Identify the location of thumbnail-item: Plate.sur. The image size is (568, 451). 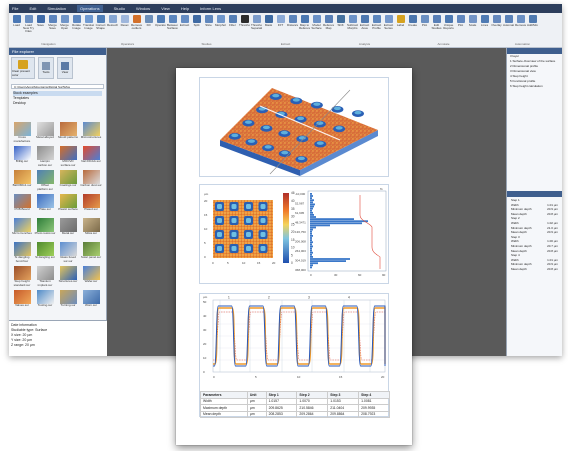
(45, 205).